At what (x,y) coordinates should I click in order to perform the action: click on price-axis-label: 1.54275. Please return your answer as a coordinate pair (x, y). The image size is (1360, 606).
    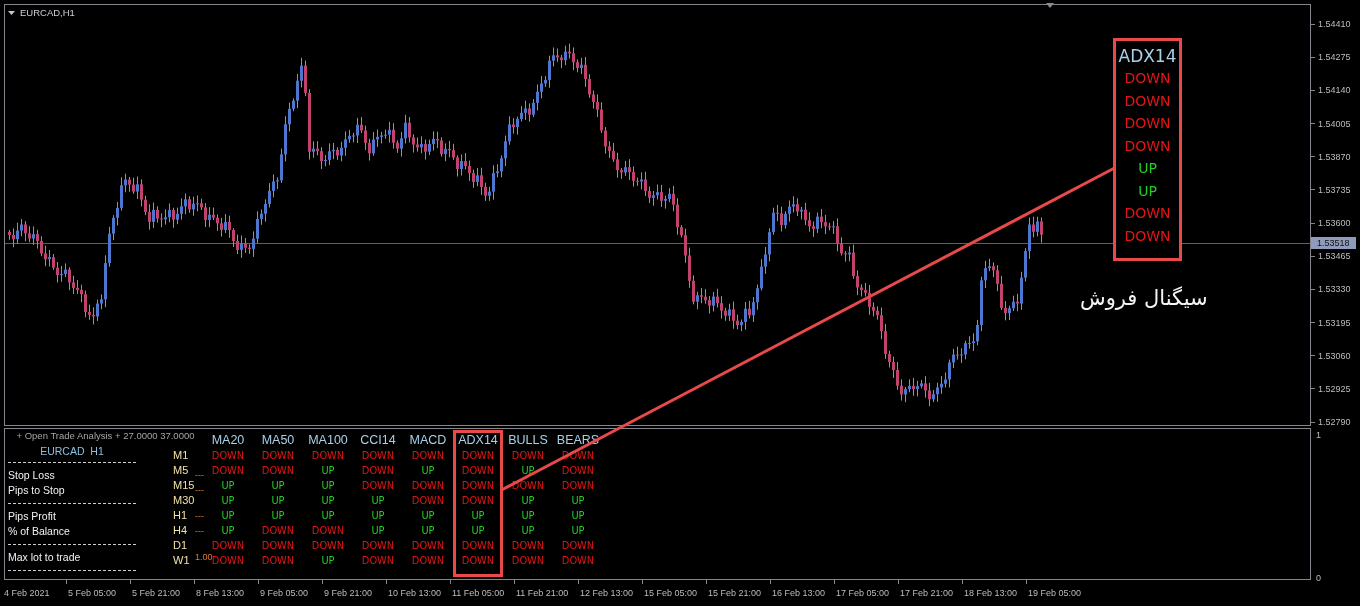
    Looking at the image, I should click on (1334, 57).